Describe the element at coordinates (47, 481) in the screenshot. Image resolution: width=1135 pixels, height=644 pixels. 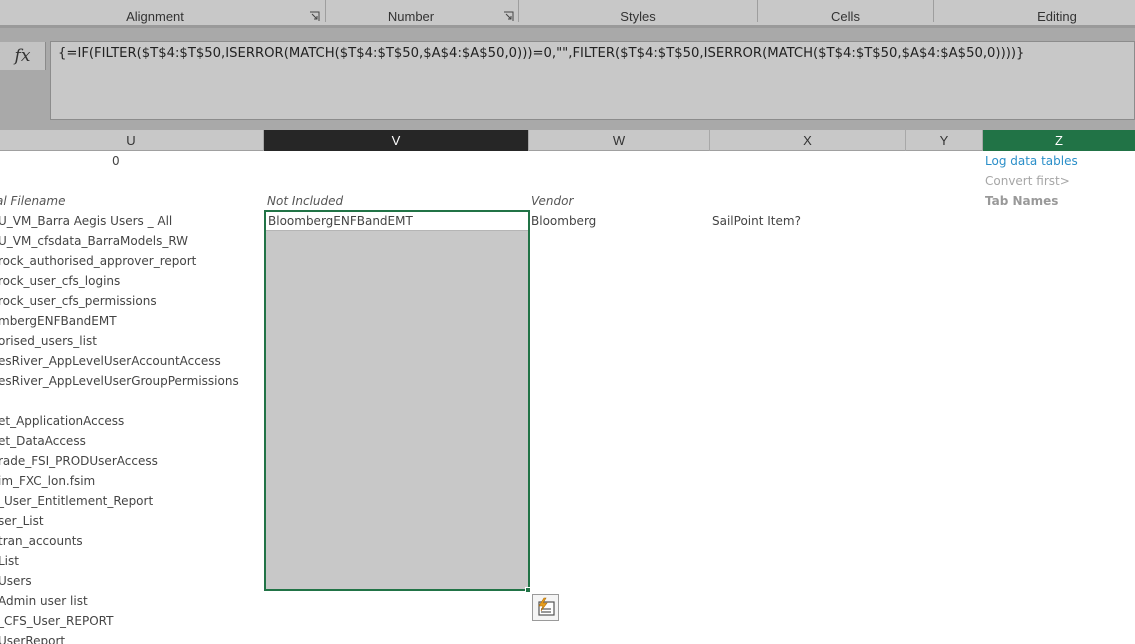
I see `filename-cell: im_FXC_lon.fsim` at that location.